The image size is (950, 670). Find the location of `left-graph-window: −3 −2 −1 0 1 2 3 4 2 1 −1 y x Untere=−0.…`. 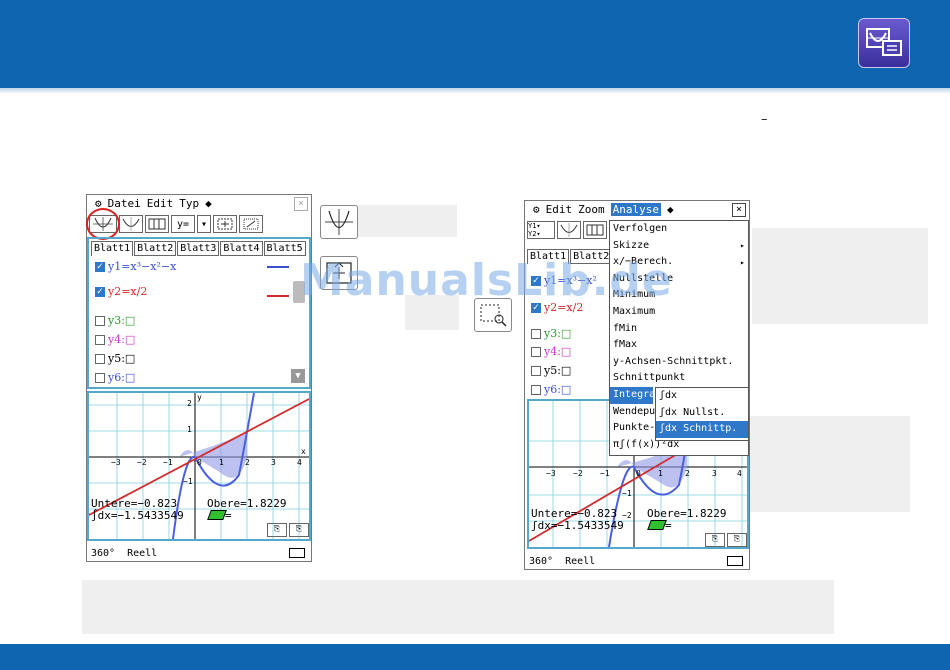

left-graph-window: −3 −2 −1 0 1 2 3 4 2 1 −1 y x Untere=−0.… is located at coordinates (199, 466).